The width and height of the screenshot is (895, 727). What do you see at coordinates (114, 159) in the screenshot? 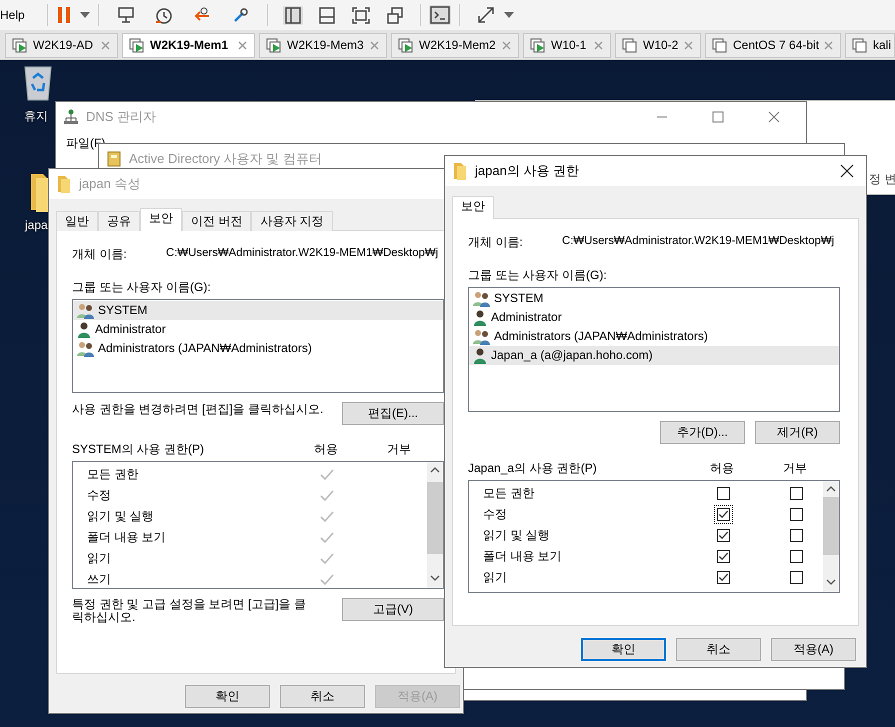
I see `book-icon` at bounding box center [114, 159].